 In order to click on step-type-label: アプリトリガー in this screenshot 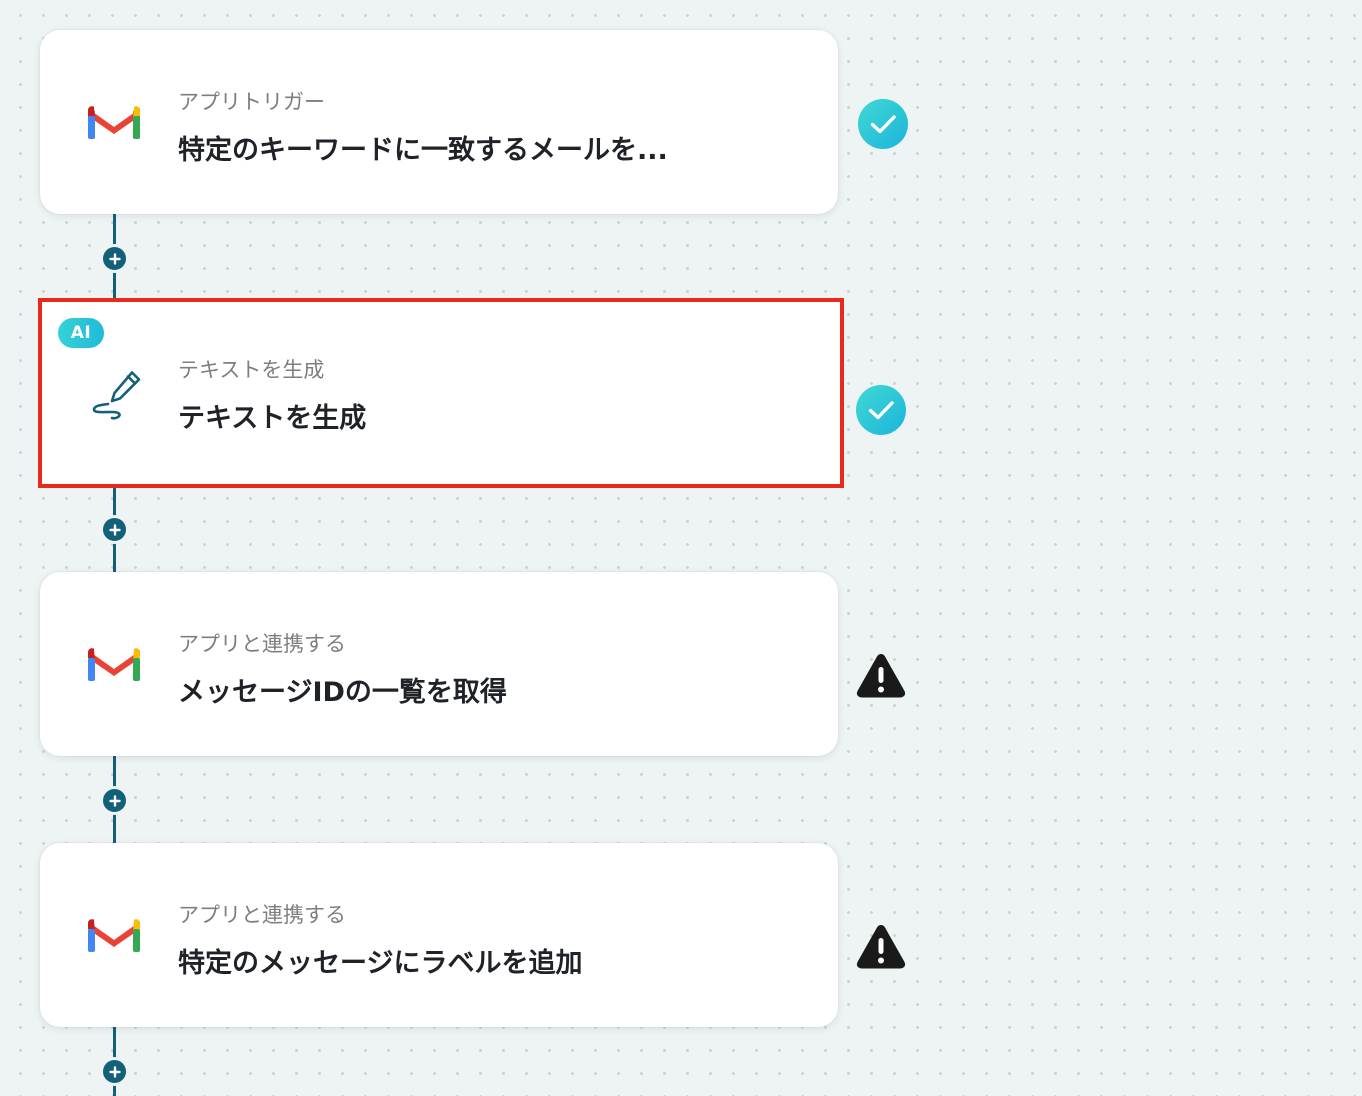, I will do `click(251, 102)`.